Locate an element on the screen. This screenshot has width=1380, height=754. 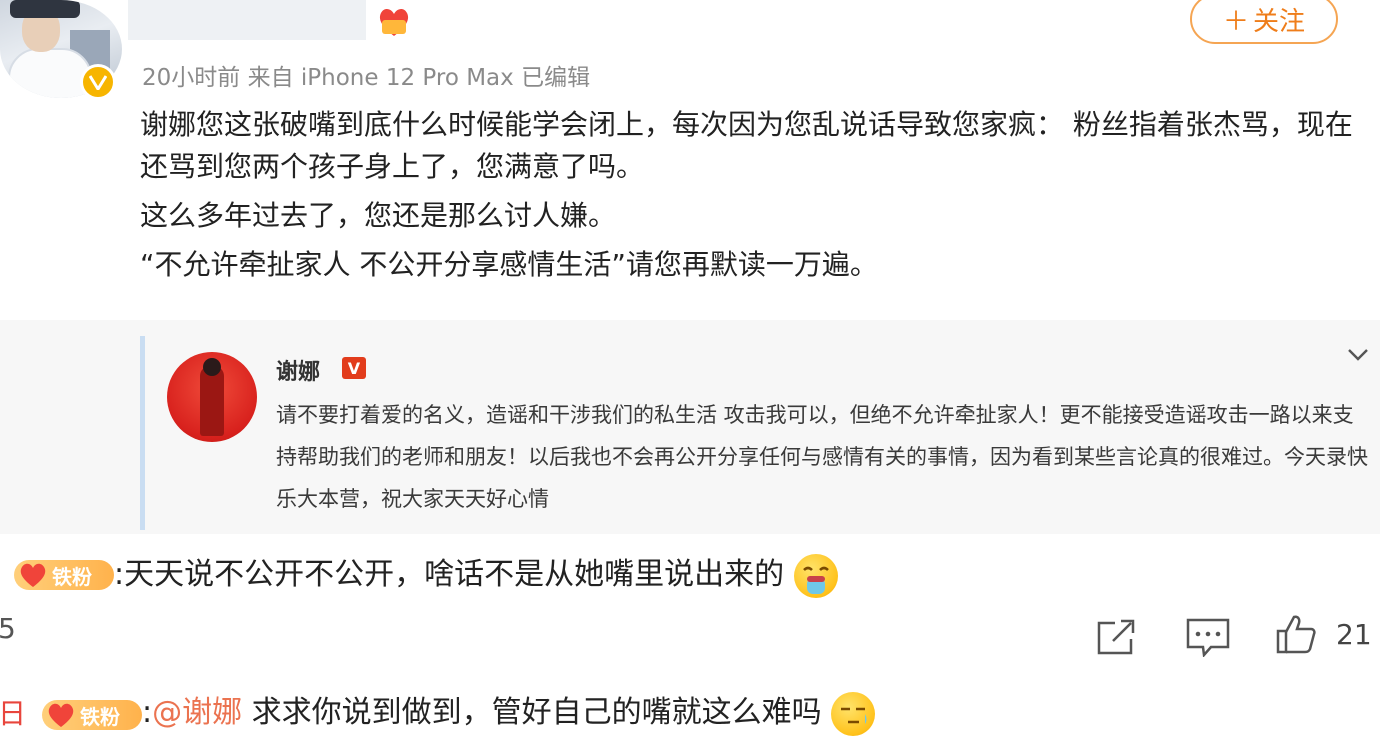
thumbs-up-icon is located at coordinates (1296, 634).